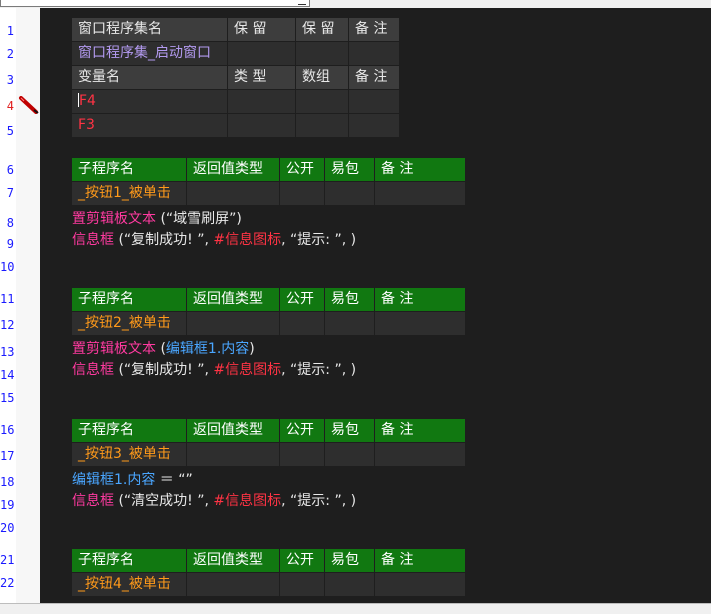 The height and width of the screenshot is (614, 711). Describe the element at coordinates (7, 398) in the screenshot. I see `line-number: 15` at that location.